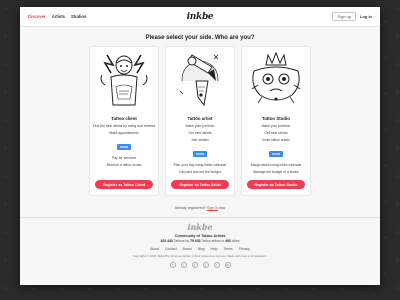 The width and height of the screenshot is (400, 300). What do you see at coordinates (276, 184) in the screenshot?
I see `register-studio-button: Register as Tattoo Studio` at bounding box center [276, 184].